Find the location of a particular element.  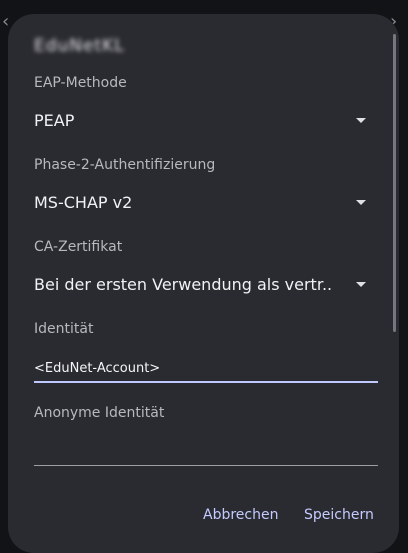

dialog-scrollbar is located at coordinates (394, 183).